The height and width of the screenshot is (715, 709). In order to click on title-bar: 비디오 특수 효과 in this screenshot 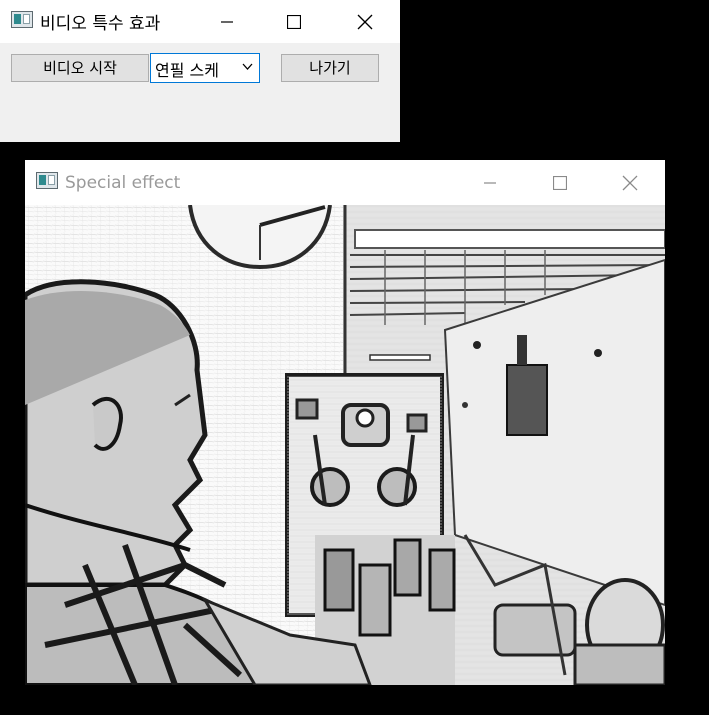, I will do `click(200, 21)`.